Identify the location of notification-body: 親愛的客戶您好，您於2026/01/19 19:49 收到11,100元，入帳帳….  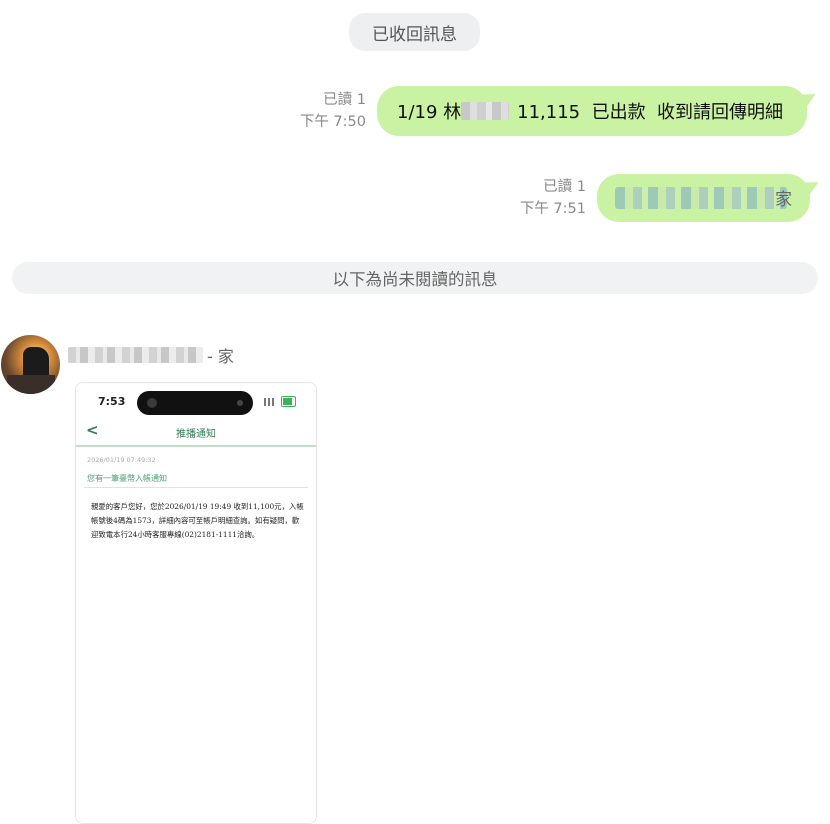
(197, 520).